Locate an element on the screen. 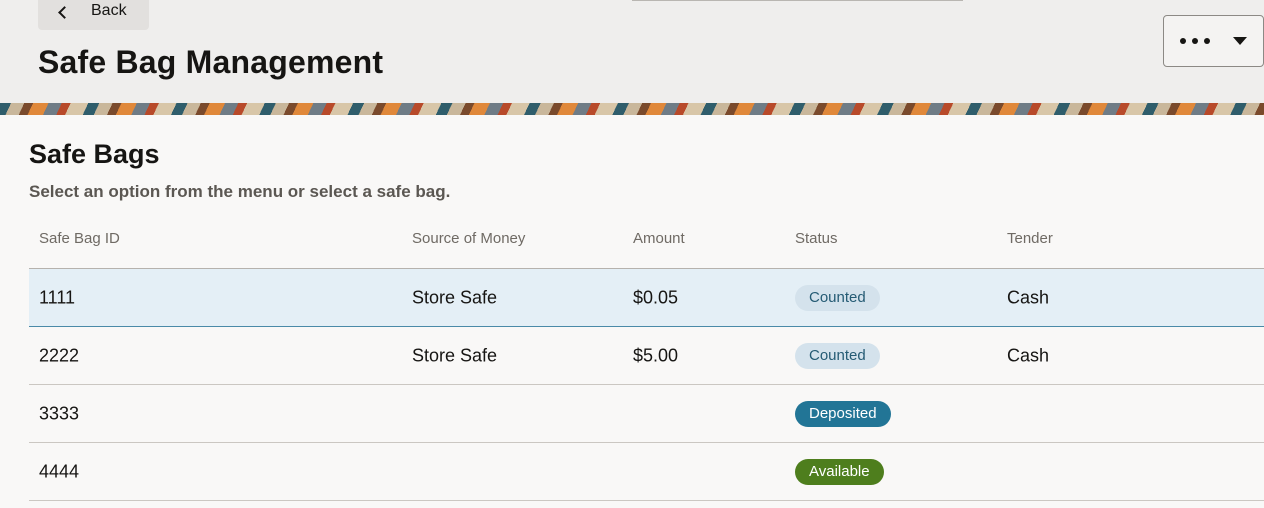 This screenshot has width=1264, height=508. chevron-left-icon is located at coordinates (64, 12).